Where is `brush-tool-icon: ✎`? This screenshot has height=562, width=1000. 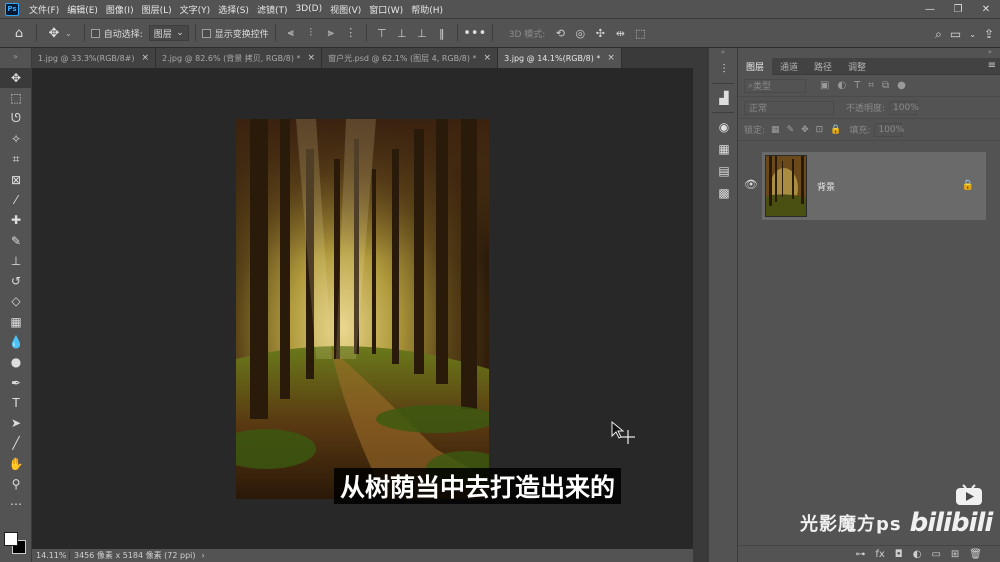 brush-tool-icon: ✎ is located at coordinates (16, 240).